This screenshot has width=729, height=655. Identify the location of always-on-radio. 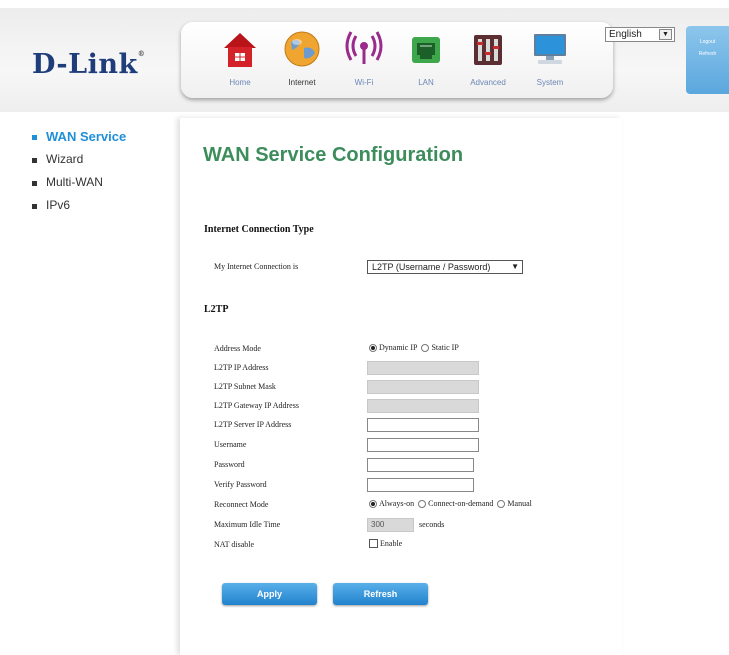
(373, 503).